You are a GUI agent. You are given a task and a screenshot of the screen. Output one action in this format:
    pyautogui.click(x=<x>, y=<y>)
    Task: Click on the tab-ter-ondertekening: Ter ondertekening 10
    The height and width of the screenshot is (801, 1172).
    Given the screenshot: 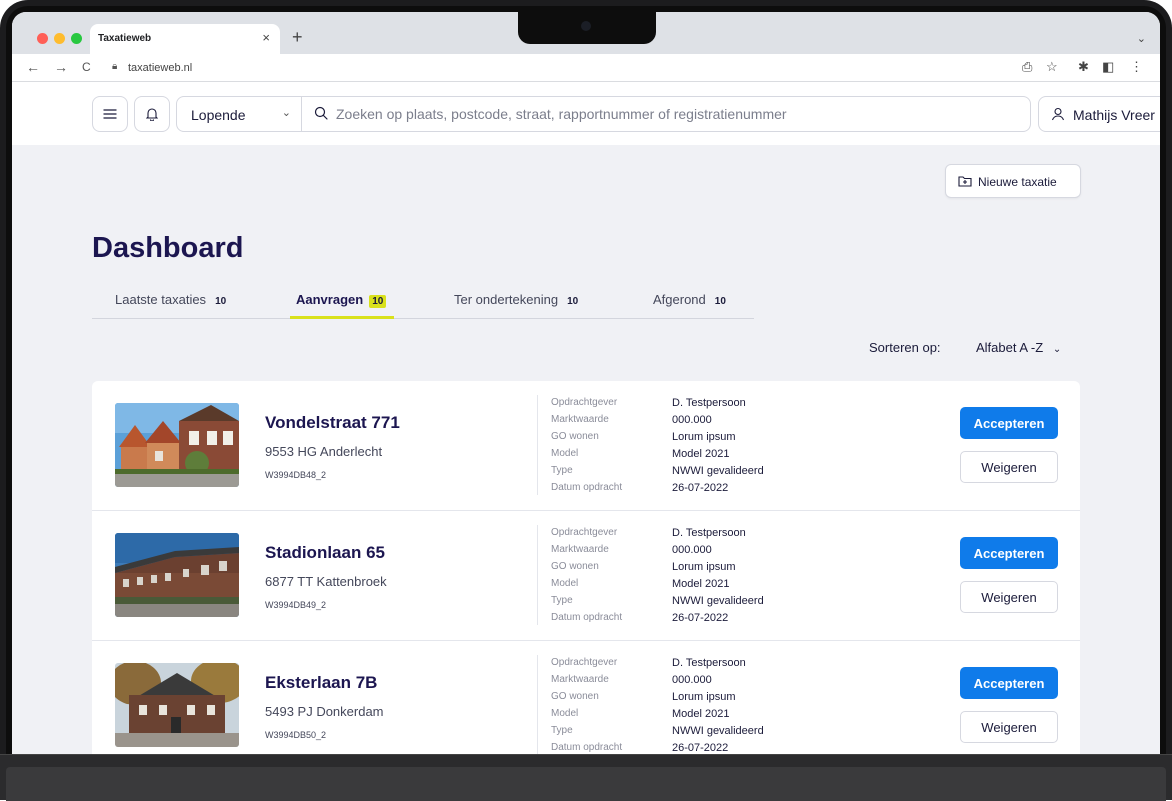 What is the action you would take?
    pyautogui.click(x=517, y=300)
    